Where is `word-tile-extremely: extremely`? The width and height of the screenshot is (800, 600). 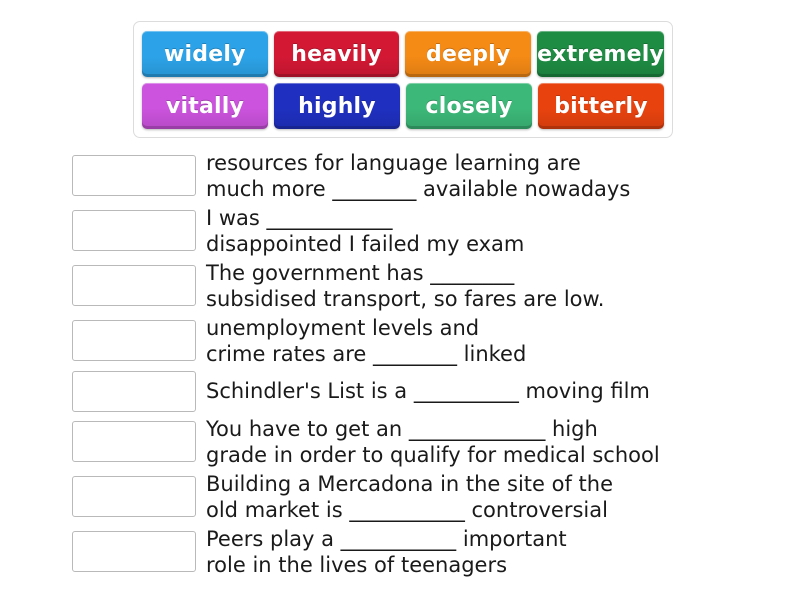
word-tile-extremely: extremely is located at coordinates (600, 54).